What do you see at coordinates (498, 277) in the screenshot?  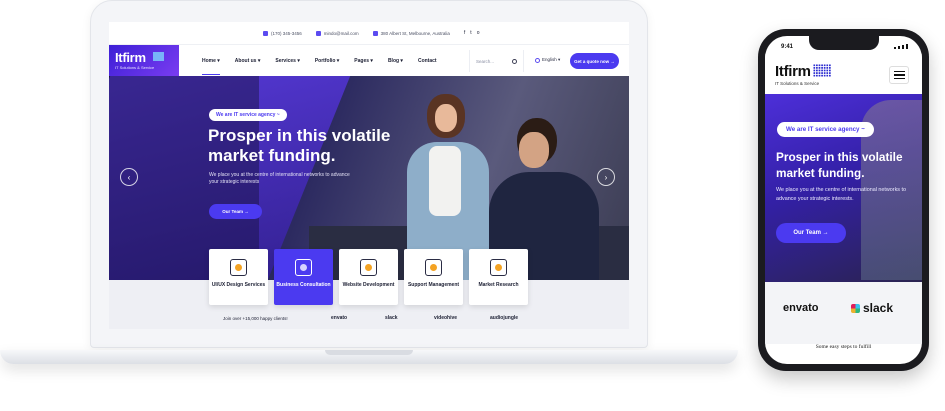 I see `service-card-research: Market Research` at bounding box center [498, 277].